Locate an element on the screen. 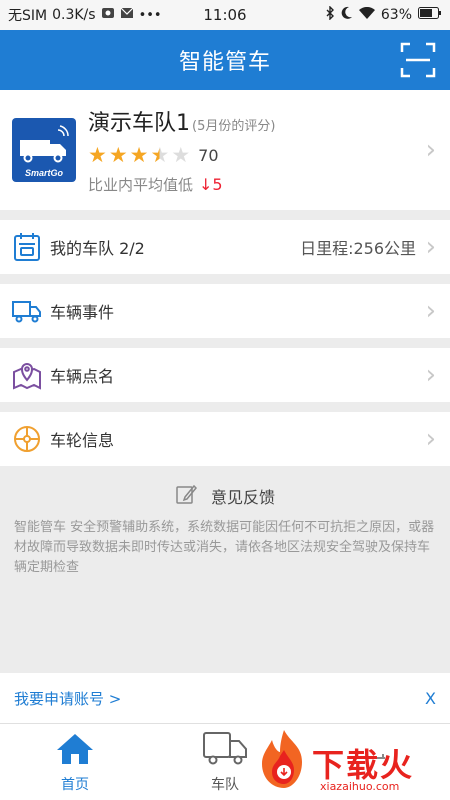 This screenshot has width=450, height=800. tab-home: 首页 is located at coordinates (75, 762).